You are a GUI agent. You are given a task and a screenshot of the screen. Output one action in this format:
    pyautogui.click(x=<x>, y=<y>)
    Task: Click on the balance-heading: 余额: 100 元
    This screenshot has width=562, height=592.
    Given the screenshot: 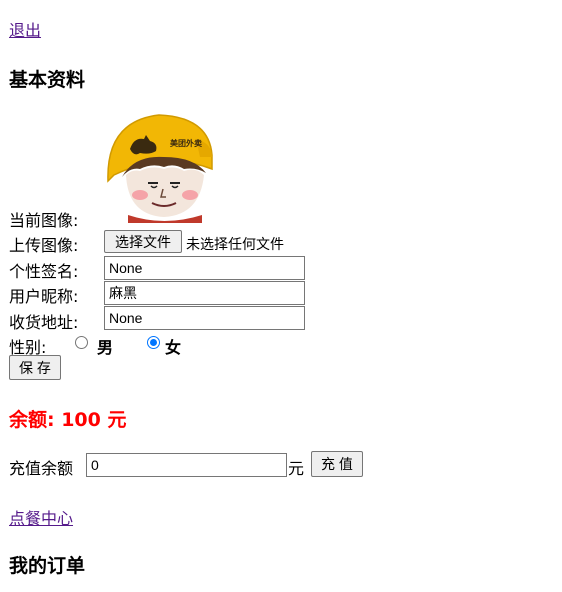 What is the action you would take?
    pyautogui.click(x=68, y=420)
    